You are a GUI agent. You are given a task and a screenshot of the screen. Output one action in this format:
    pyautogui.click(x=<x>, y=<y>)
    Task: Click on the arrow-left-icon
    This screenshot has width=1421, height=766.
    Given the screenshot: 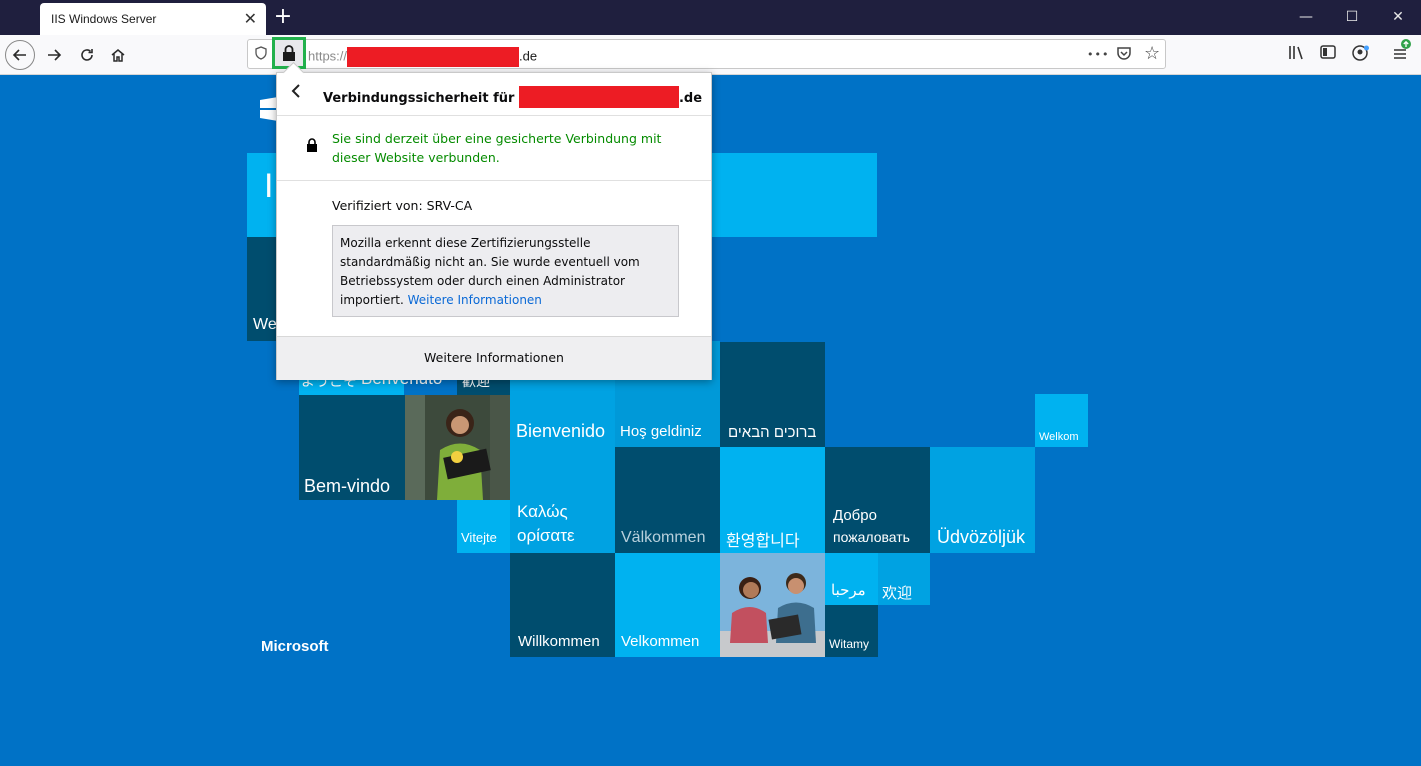 What is the action you would take?
    pyautogui.click(x=19, y=55)
    